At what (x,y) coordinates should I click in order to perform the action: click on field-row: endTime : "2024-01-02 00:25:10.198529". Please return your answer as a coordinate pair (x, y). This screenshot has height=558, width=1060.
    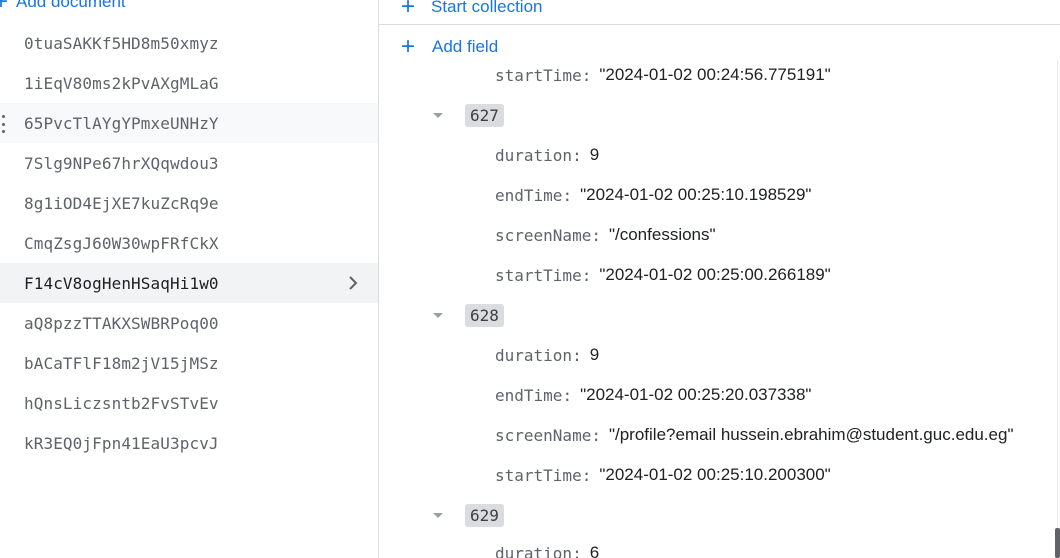
    Looking at the image, I should click on (653, 195).